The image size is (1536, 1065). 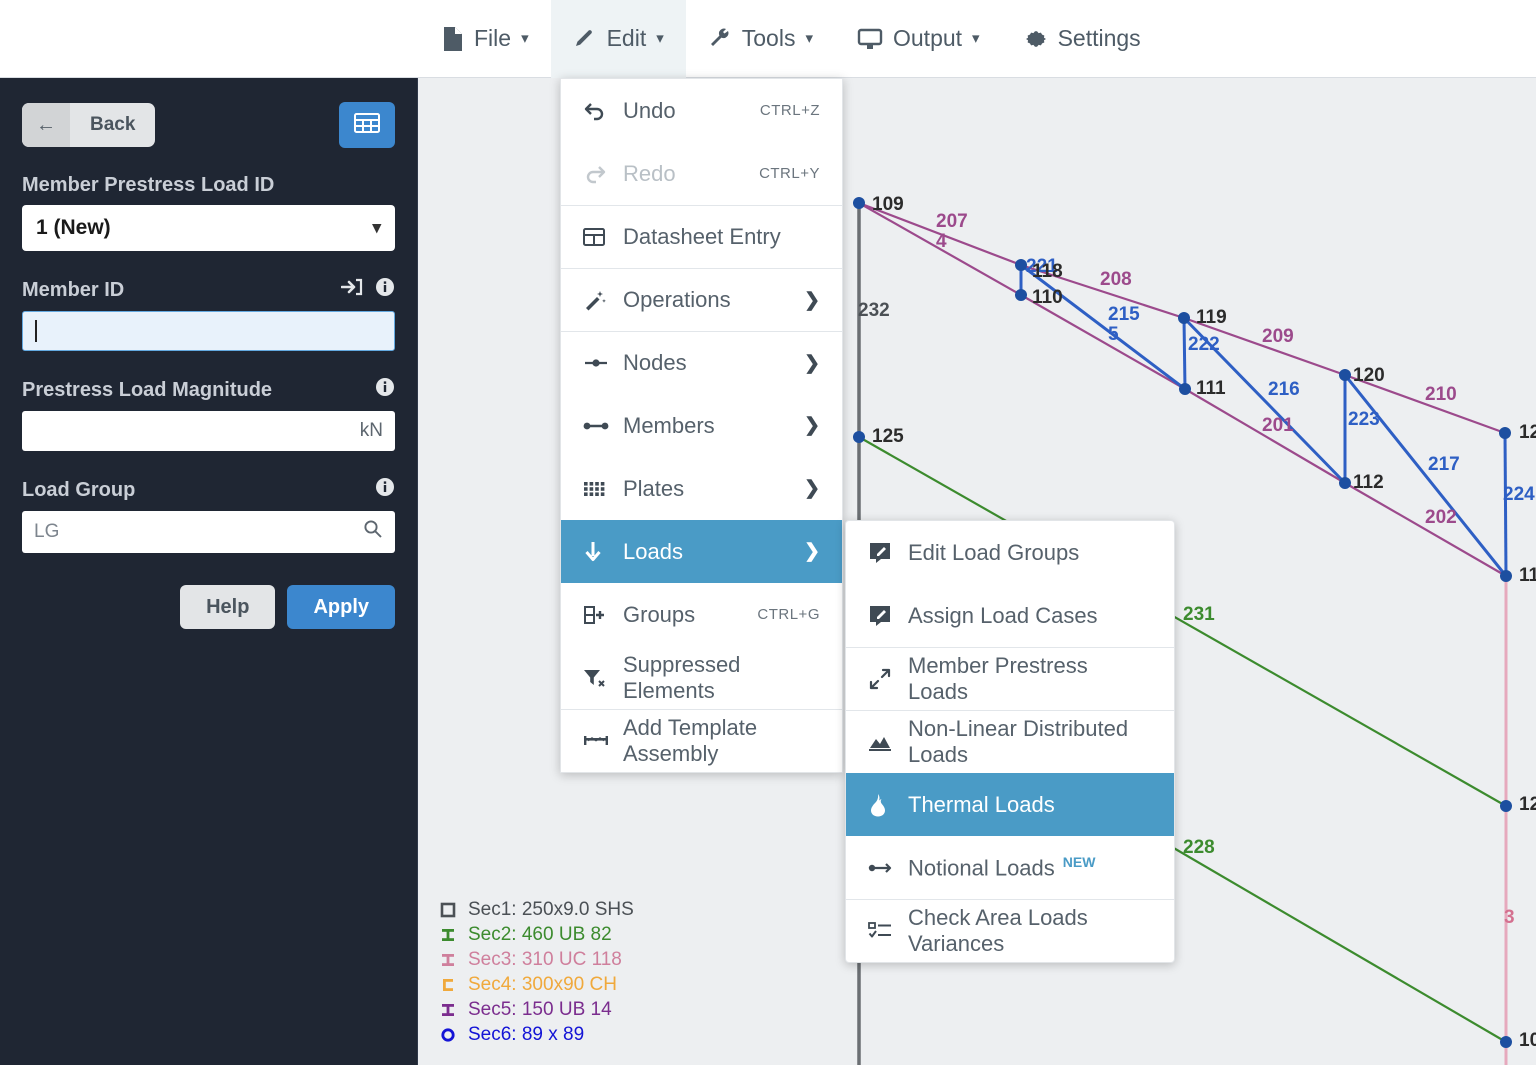 I want to click on load-group-input: LG, so click(x=208, y=532).